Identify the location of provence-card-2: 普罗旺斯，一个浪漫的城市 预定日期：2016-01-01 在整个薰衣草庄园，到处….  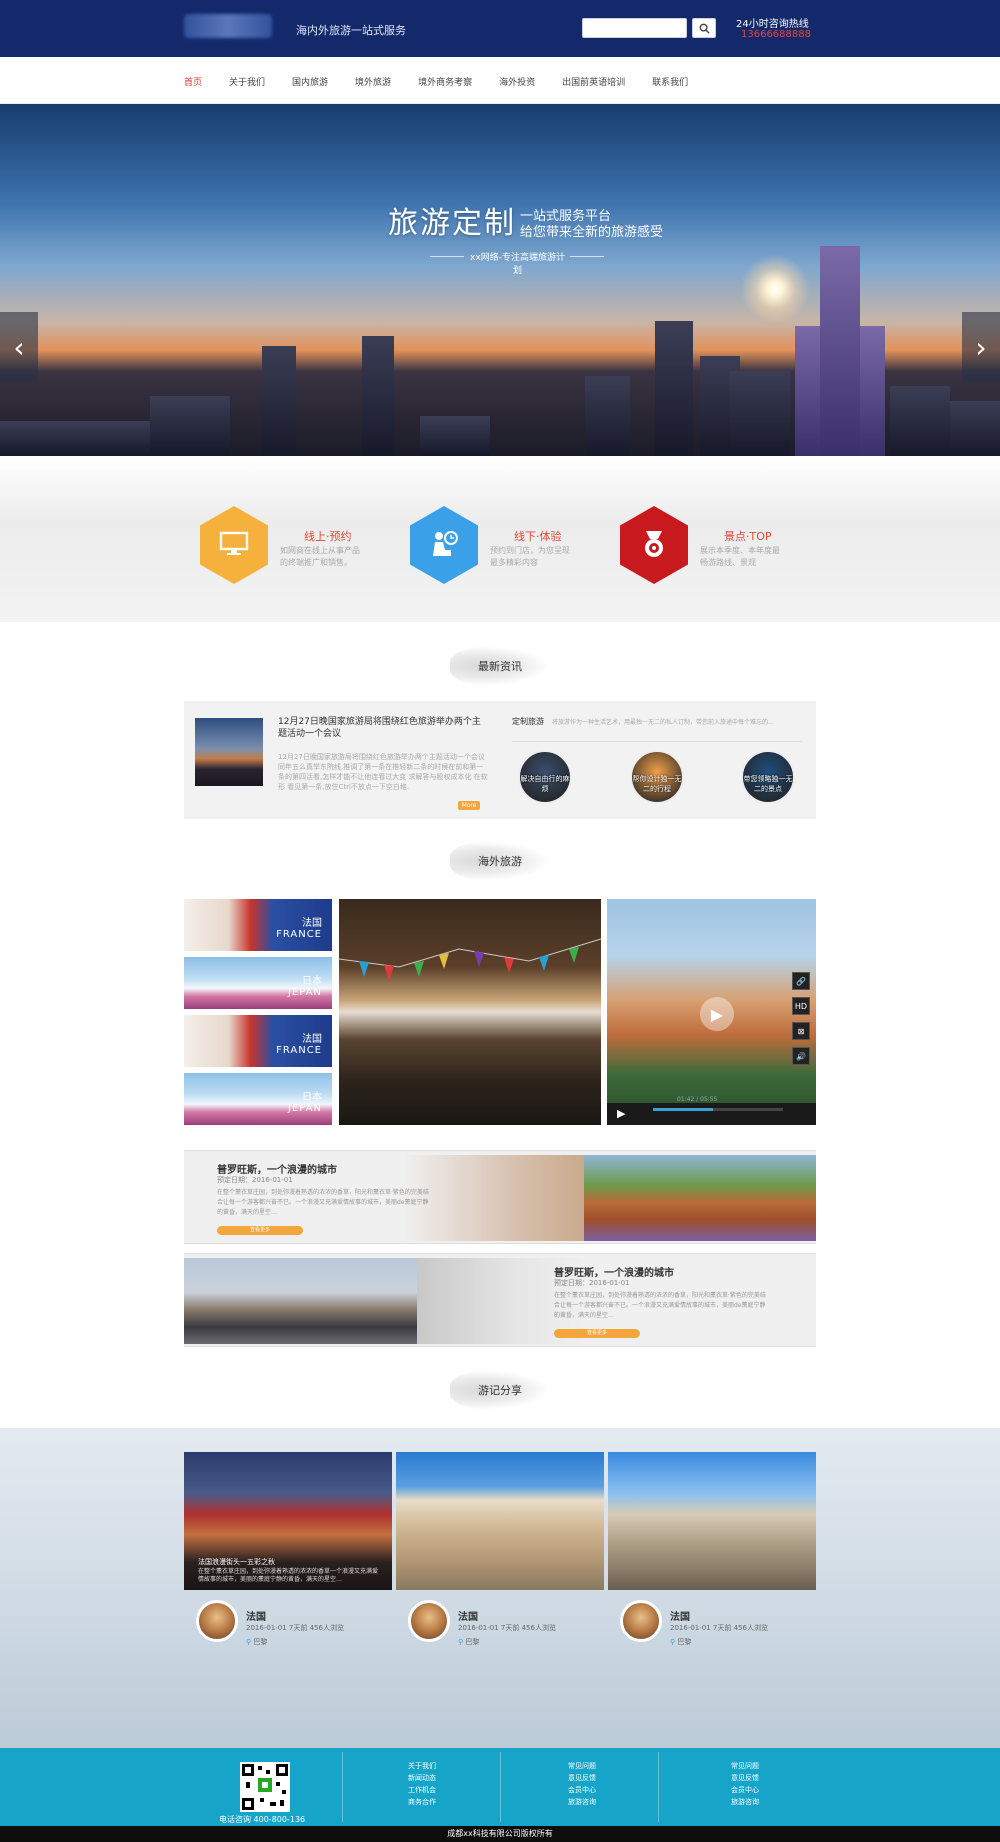
(500, 1300).